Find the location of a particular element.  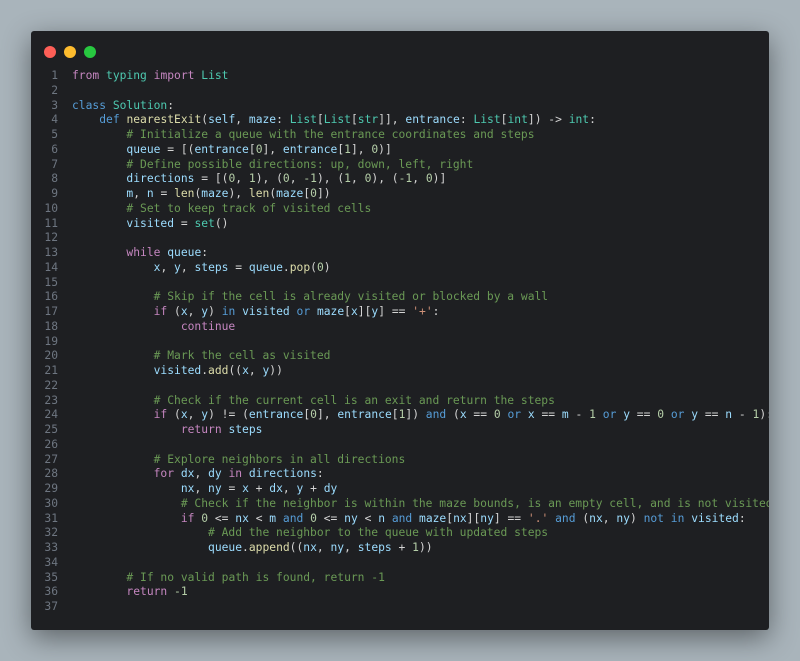

code-token: or is located at coordinates (514, 415).